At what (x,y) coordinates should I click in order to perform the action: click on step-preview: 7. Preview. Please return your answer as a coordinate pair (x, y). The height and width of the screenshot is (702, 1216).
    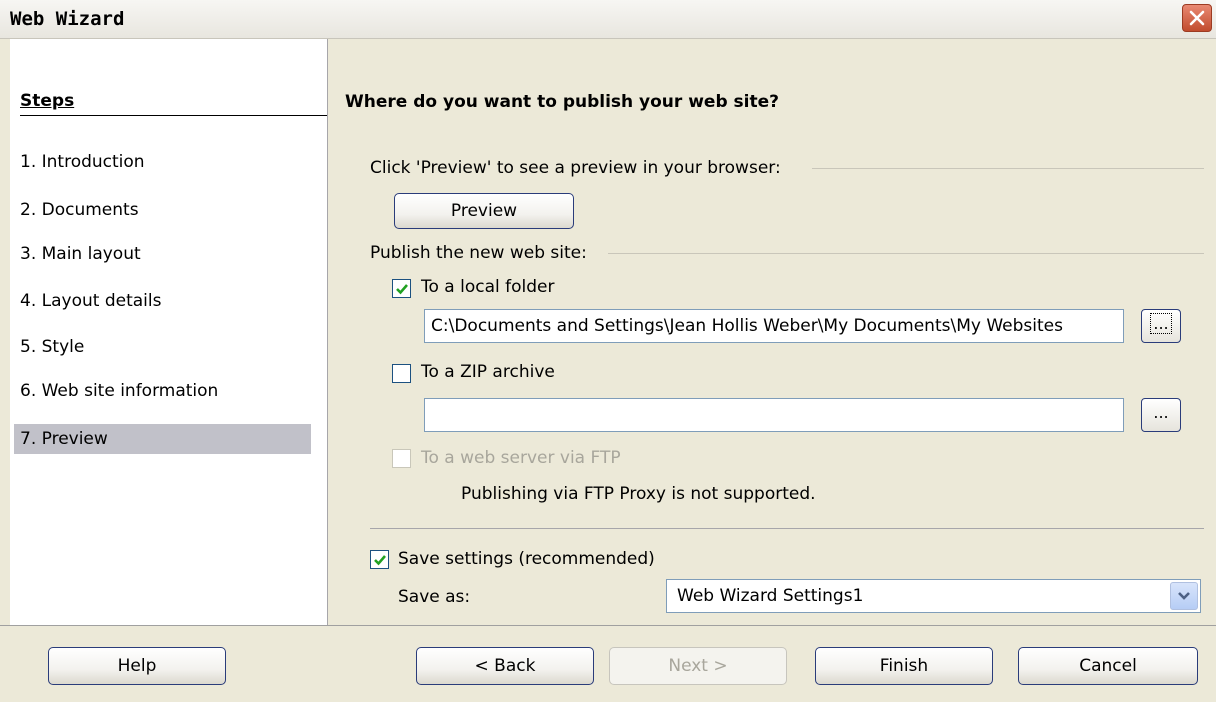
    Looking at the image, I should click on (162, 439).